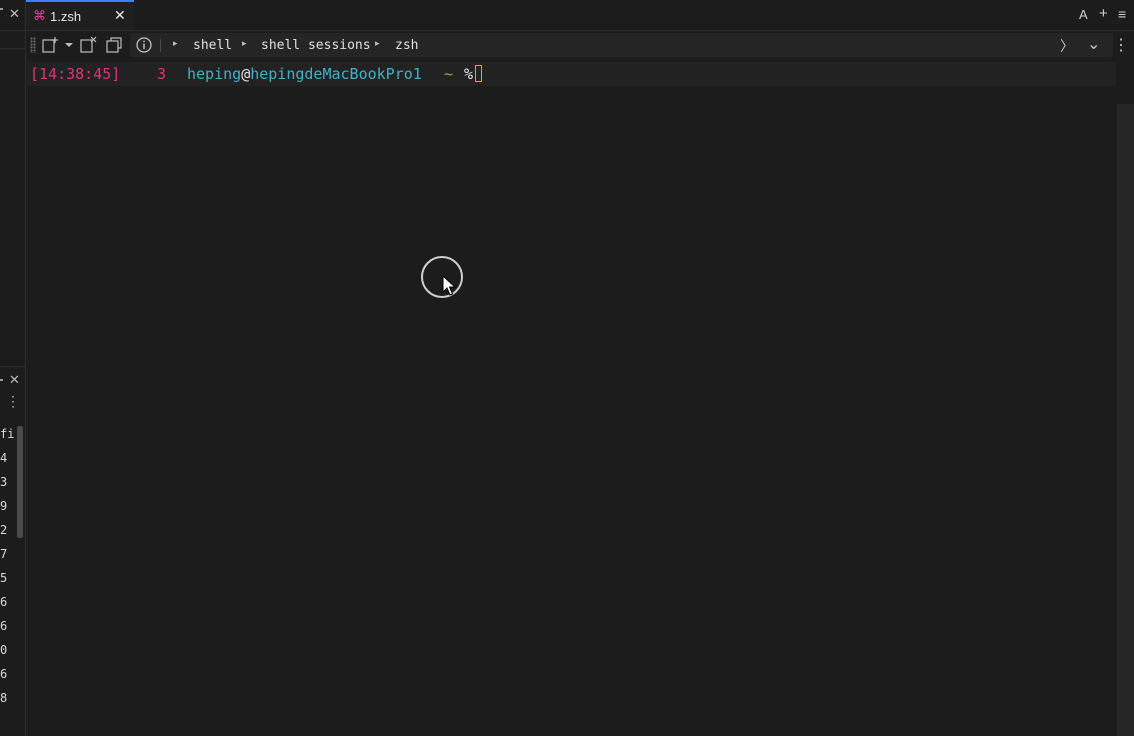  What do you see at coordinates (8, 401) in the screenshot?
I see `lower-panel-kebab-icon: ⋮` at bounding box center [8, 401].